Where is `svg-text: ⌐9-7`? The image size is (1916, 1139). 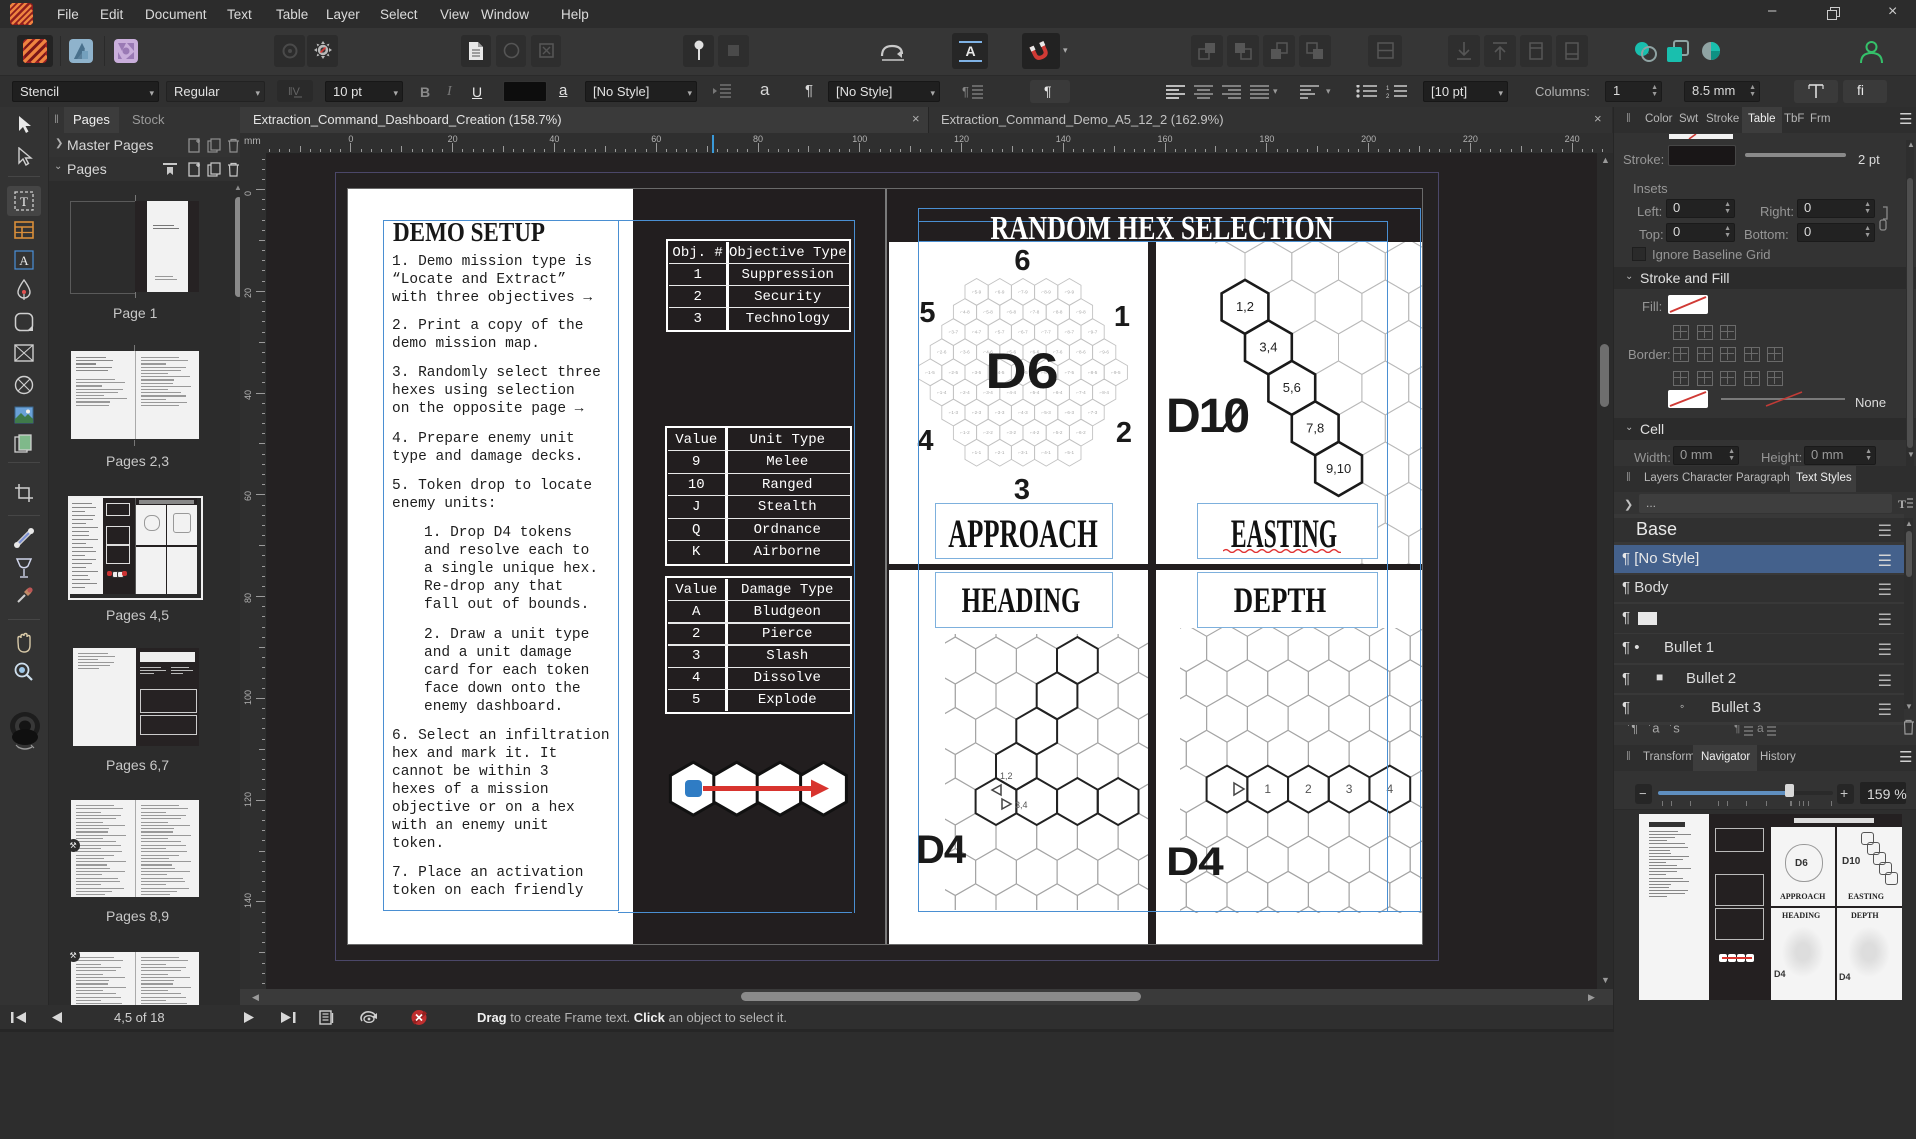 svg-text: ⌐9-7 is located at coordinates (1093, 331).